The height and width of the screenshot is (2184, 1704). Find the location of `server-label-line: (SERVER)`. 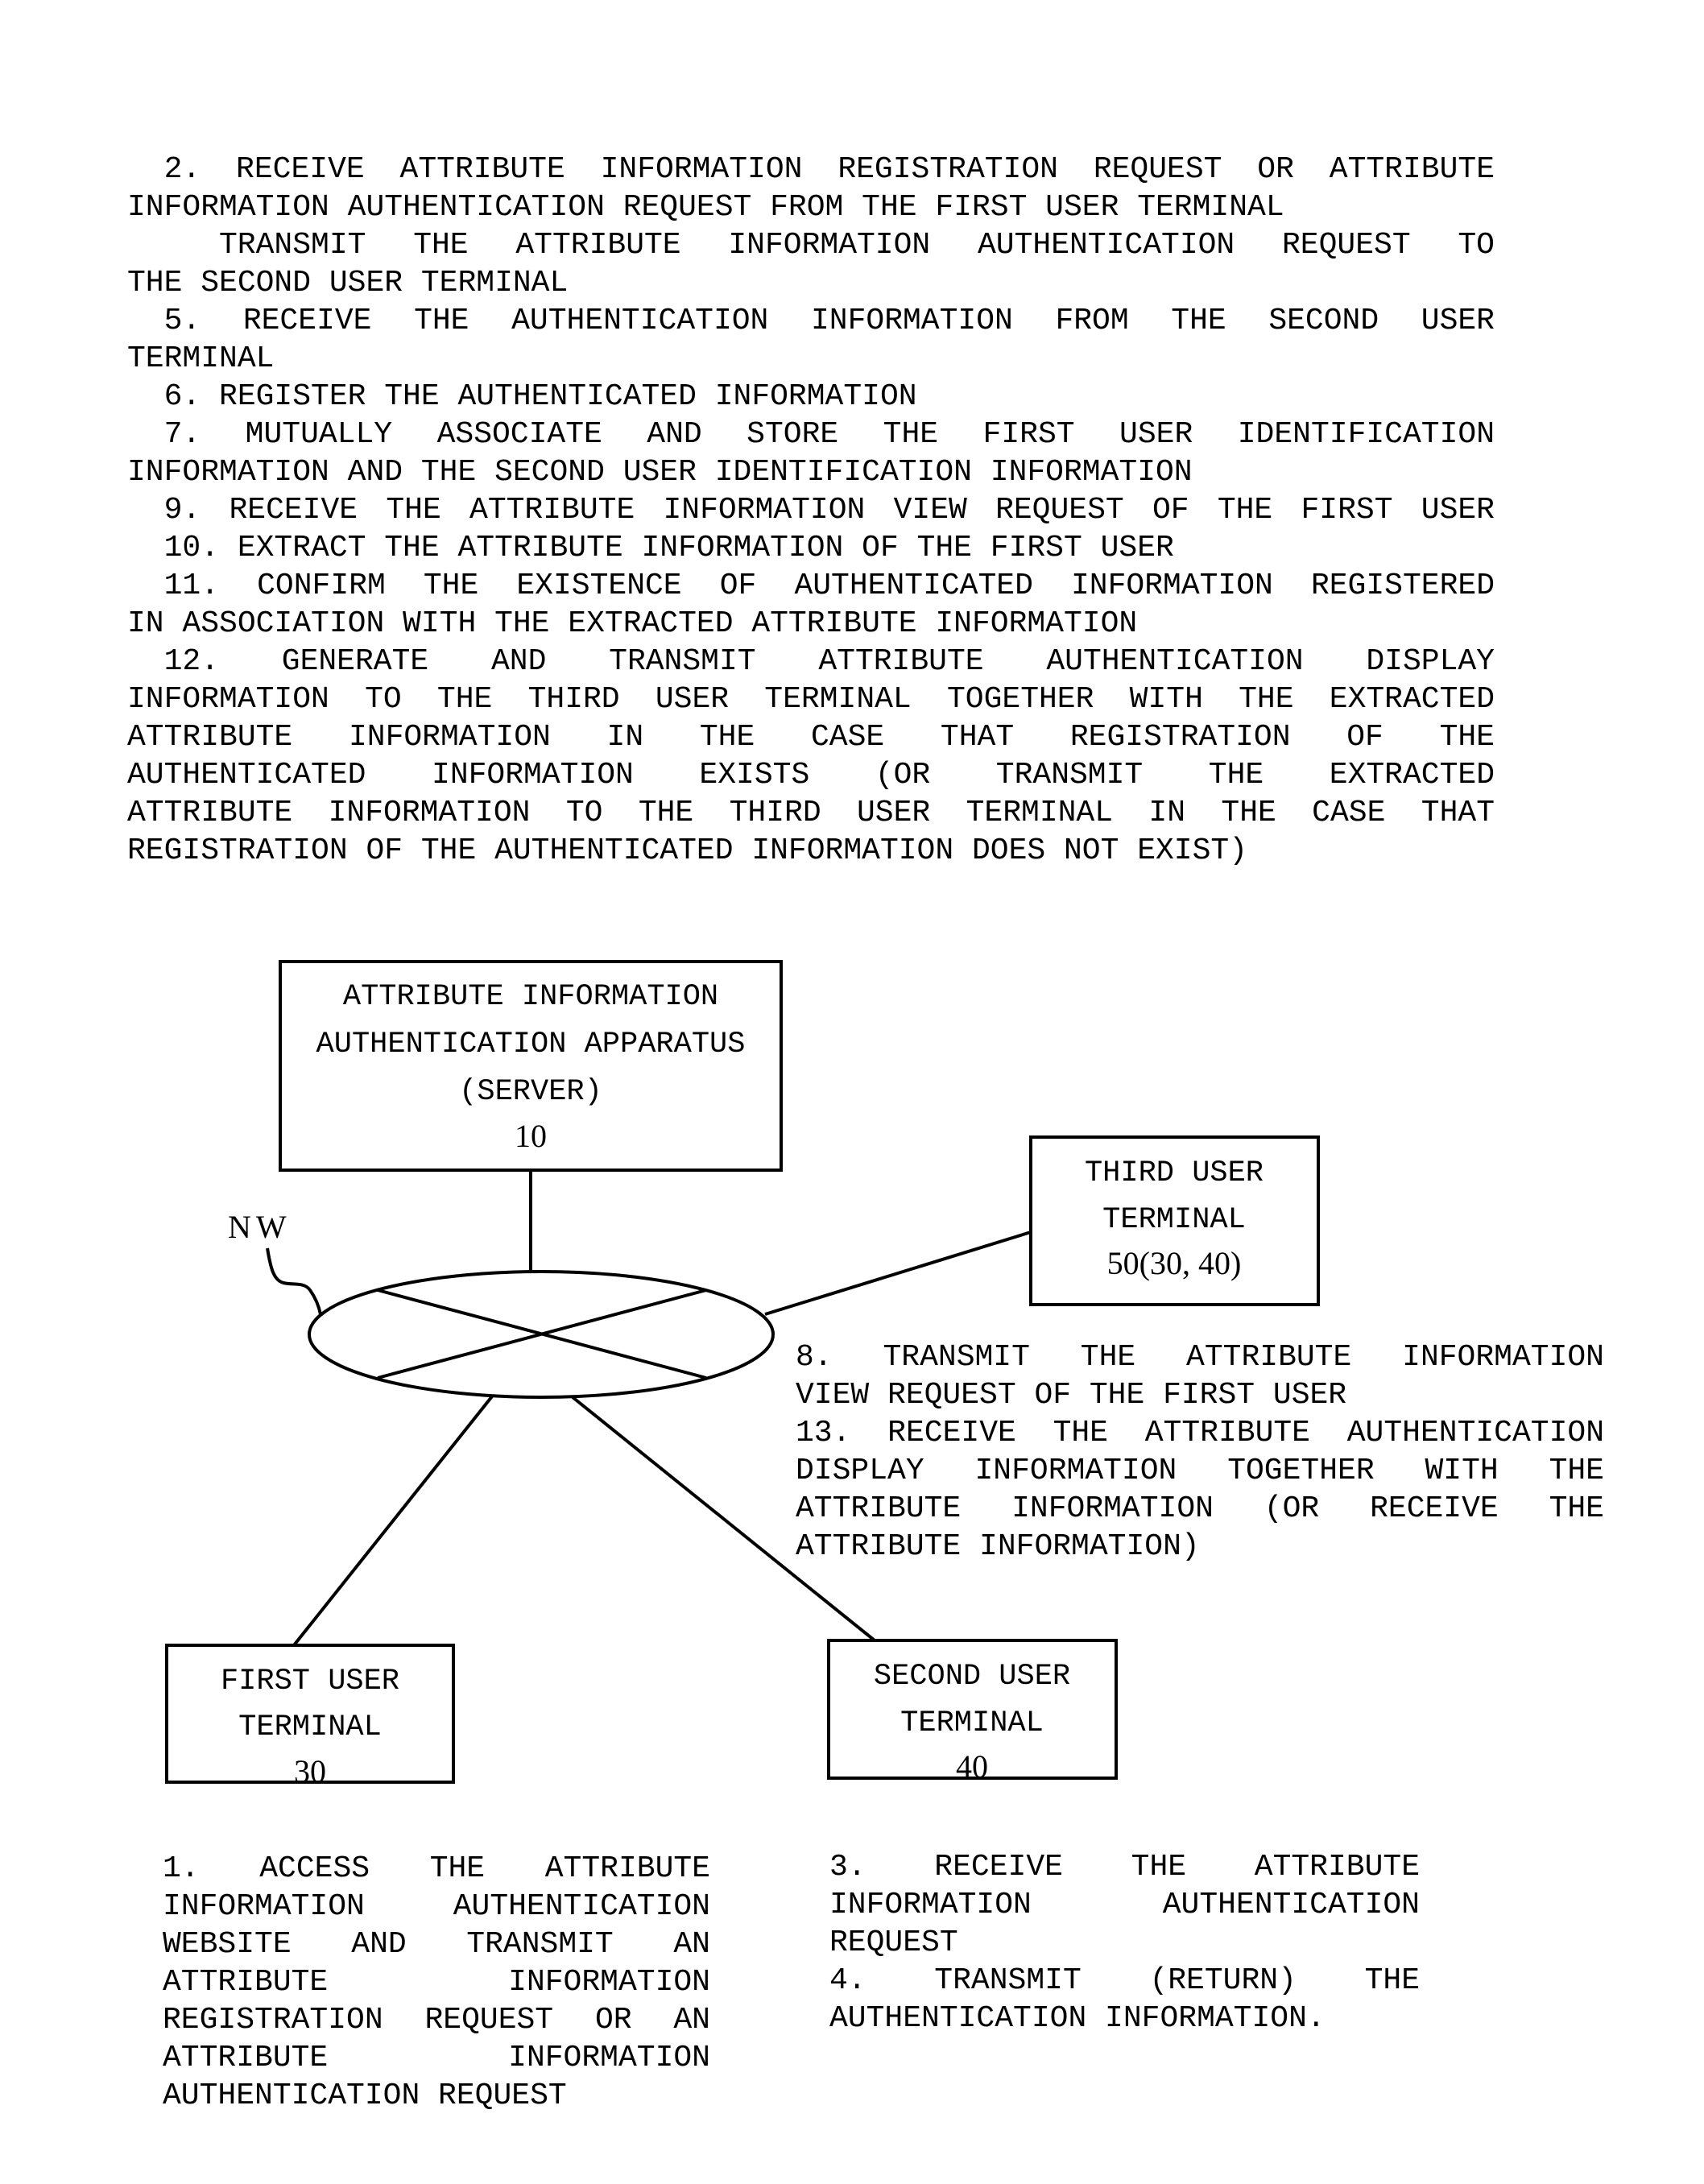

server-label-line: (SERVER) is located at coordinates (531, 1092).